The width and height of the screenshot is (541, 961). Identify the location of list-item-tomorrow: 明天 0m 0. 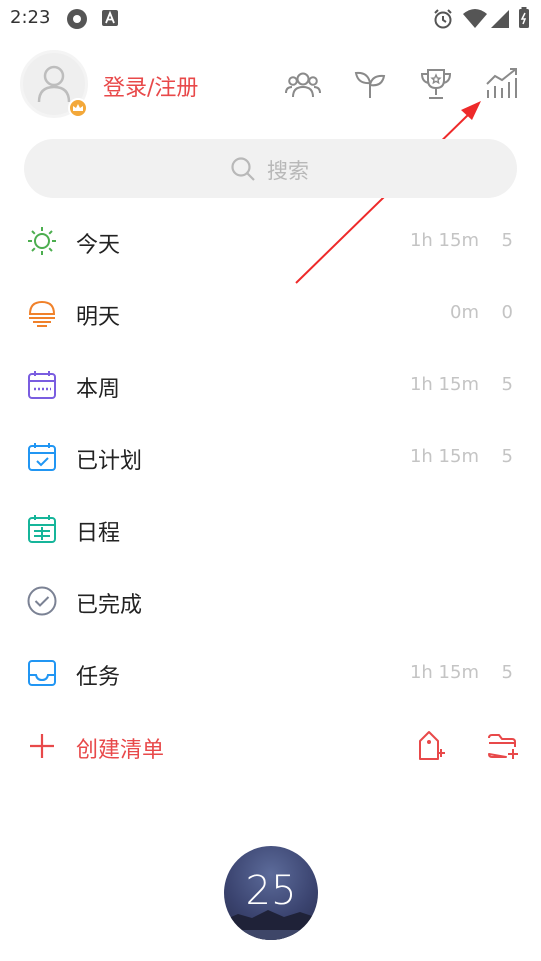
(270, 313).